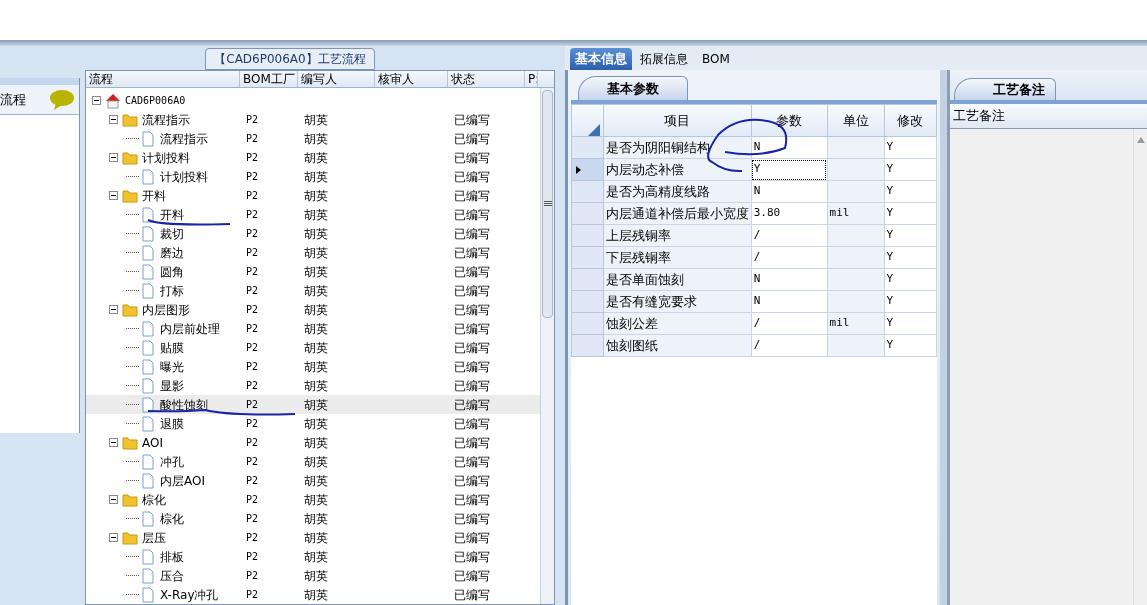 This screenshot has height=605, width=1147. Describe the element at coordinates (172, 252) in the screenshot. I see `tree-item: 磨边` at that location.